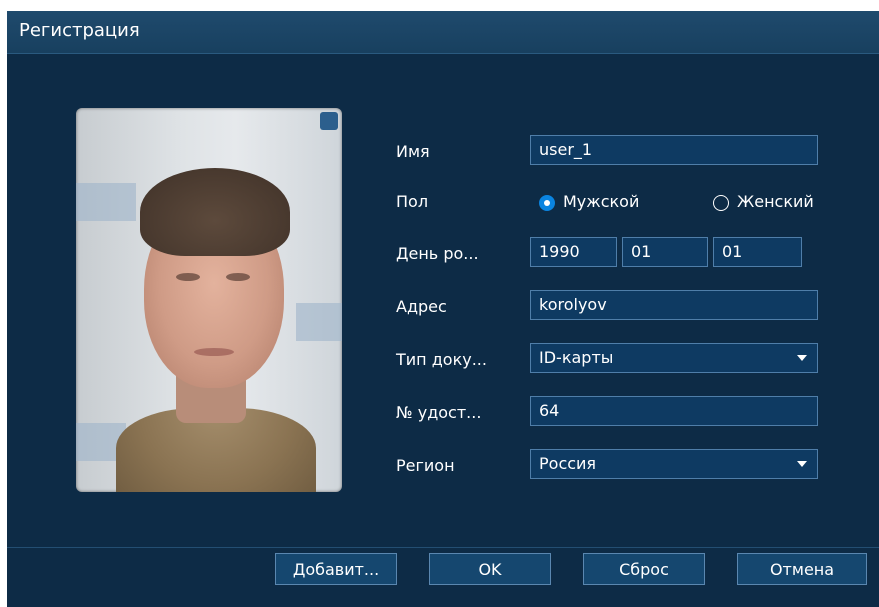 The height and width of the screenshot is (607, 879). I want to click on dialog-title: Регистрация, so click(79, 30).